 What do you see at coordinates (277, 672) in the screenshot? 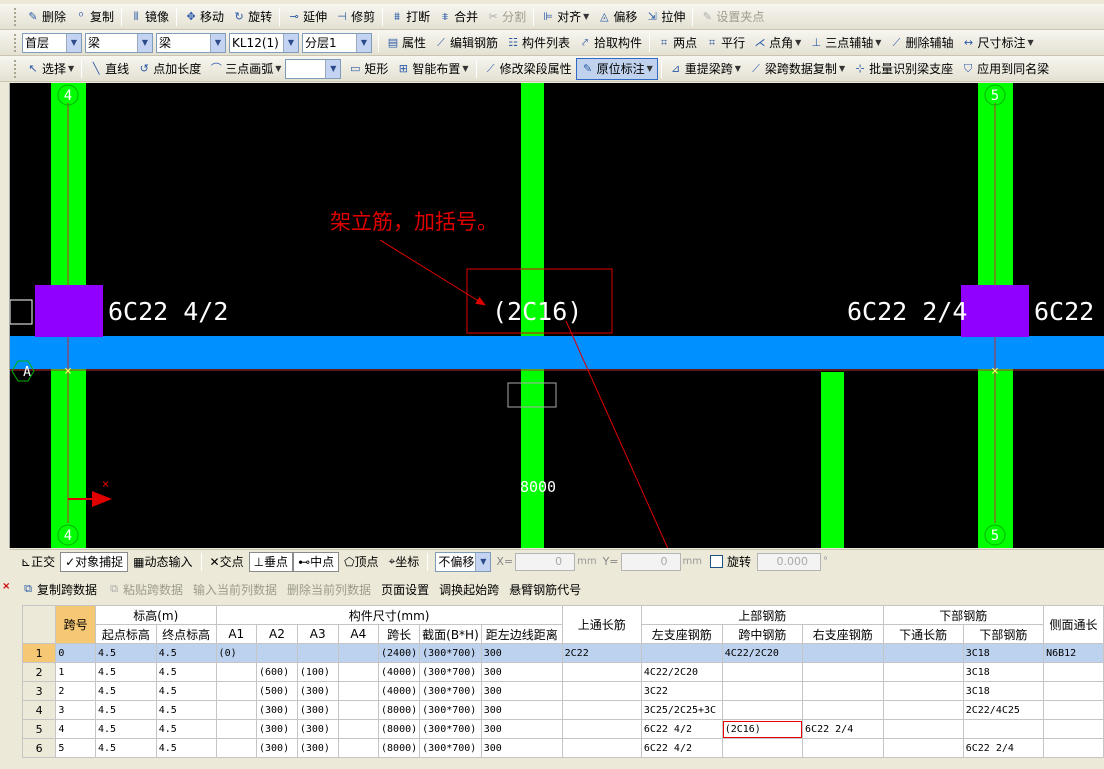
I see `cell-a2: (600)` at bounding box center [277, 672].